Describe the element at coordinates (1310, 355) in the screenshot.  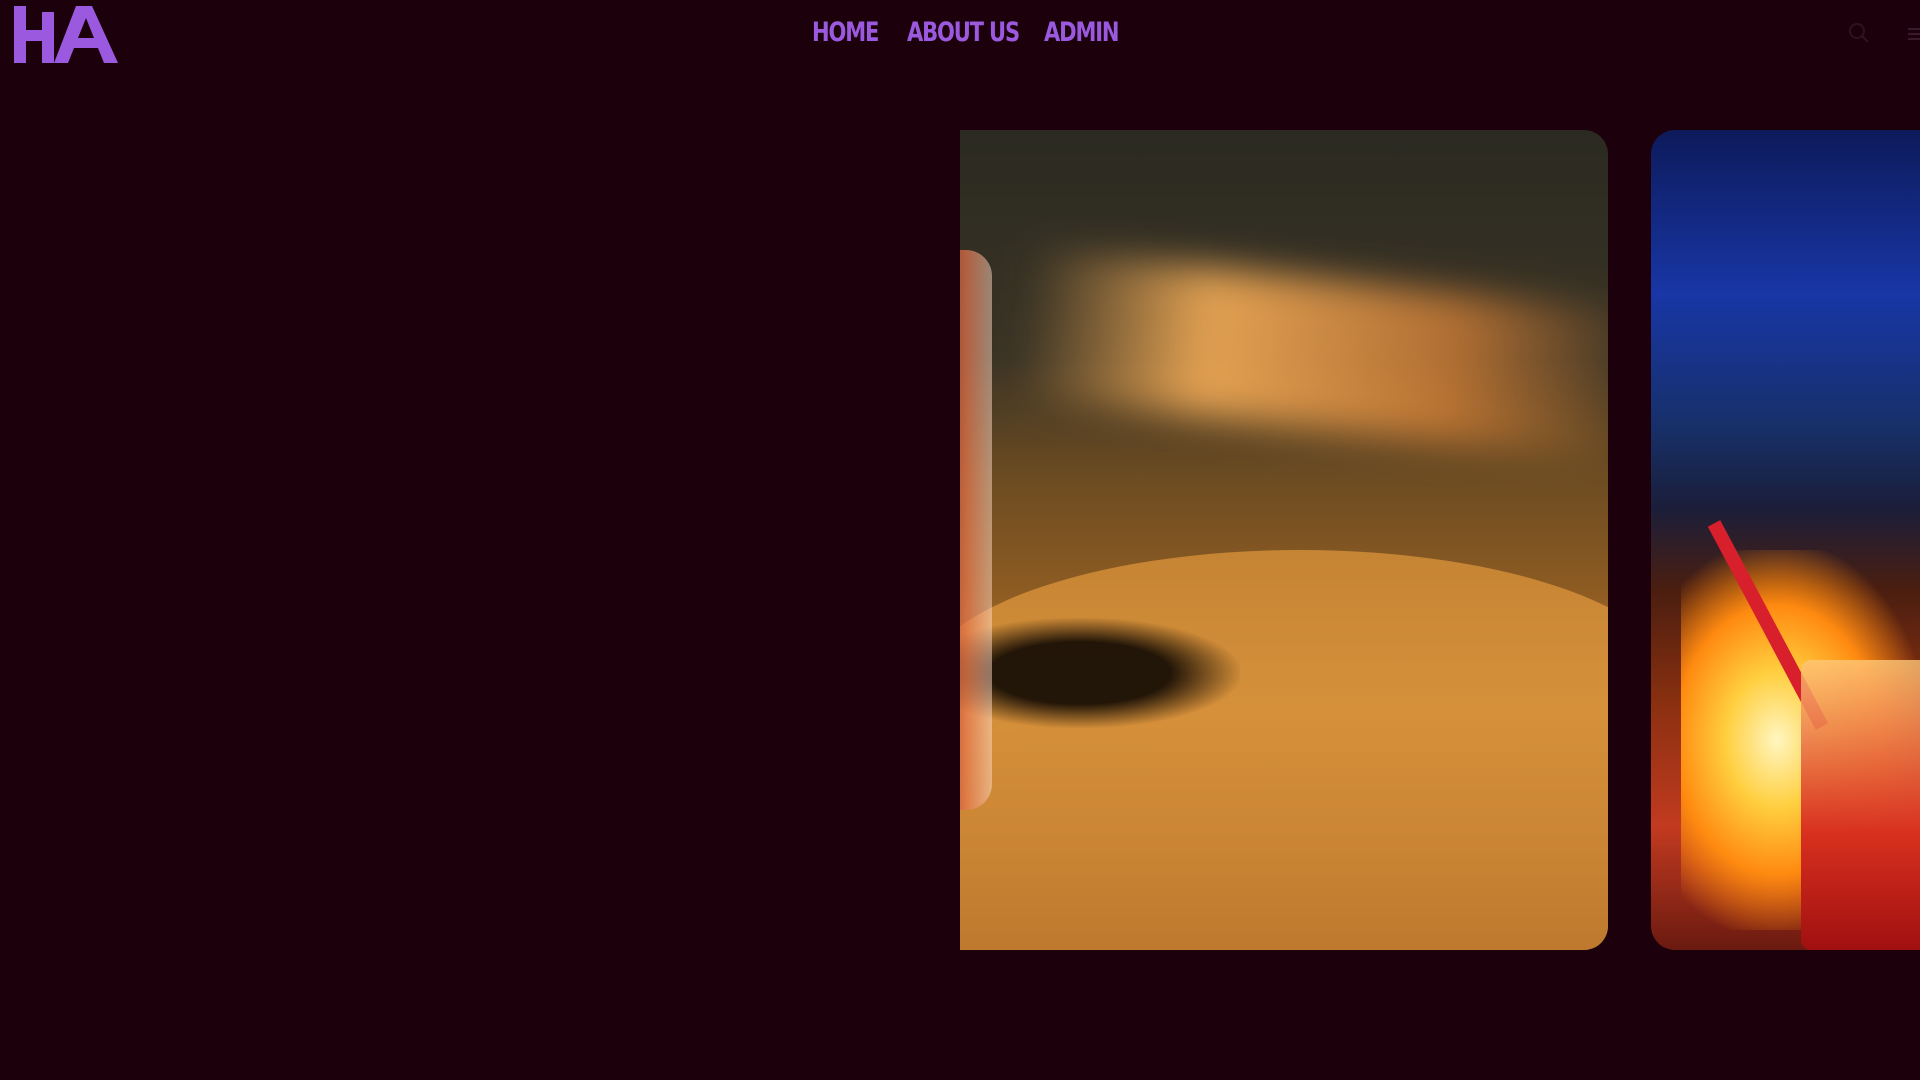
I see `light-beam-image` at that location.